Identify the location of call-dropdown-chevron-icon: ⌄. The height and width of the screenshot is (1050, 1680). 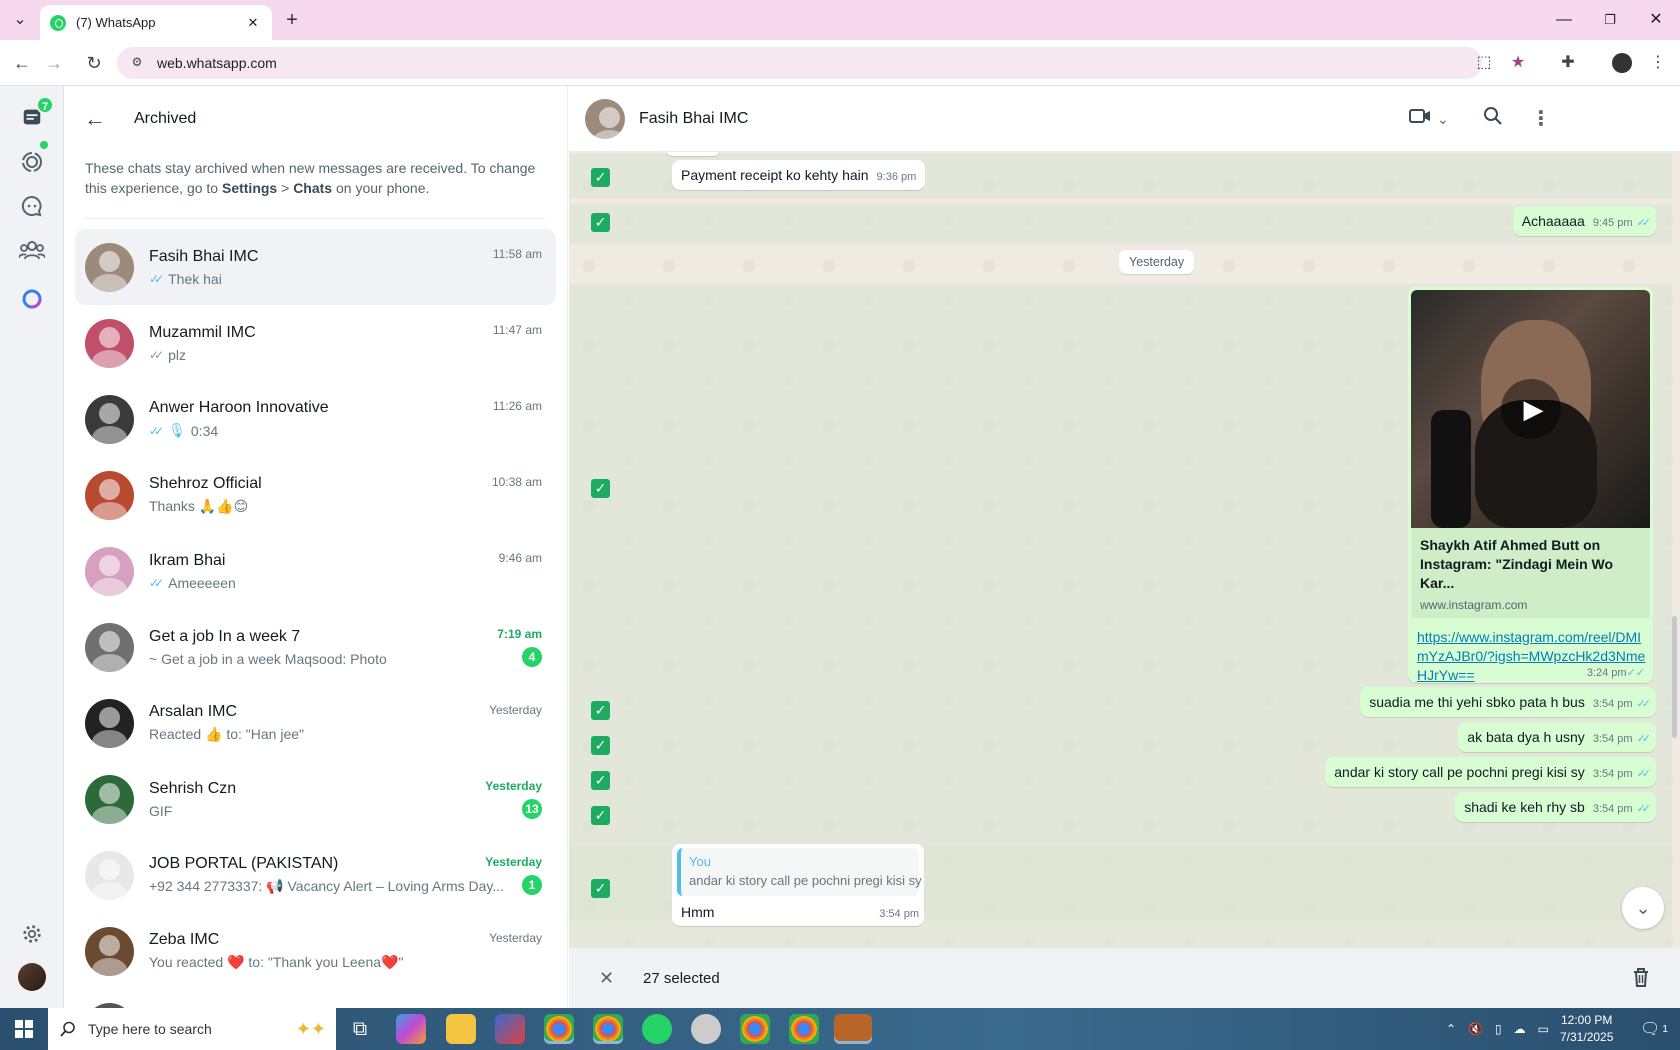
(1443, 119).